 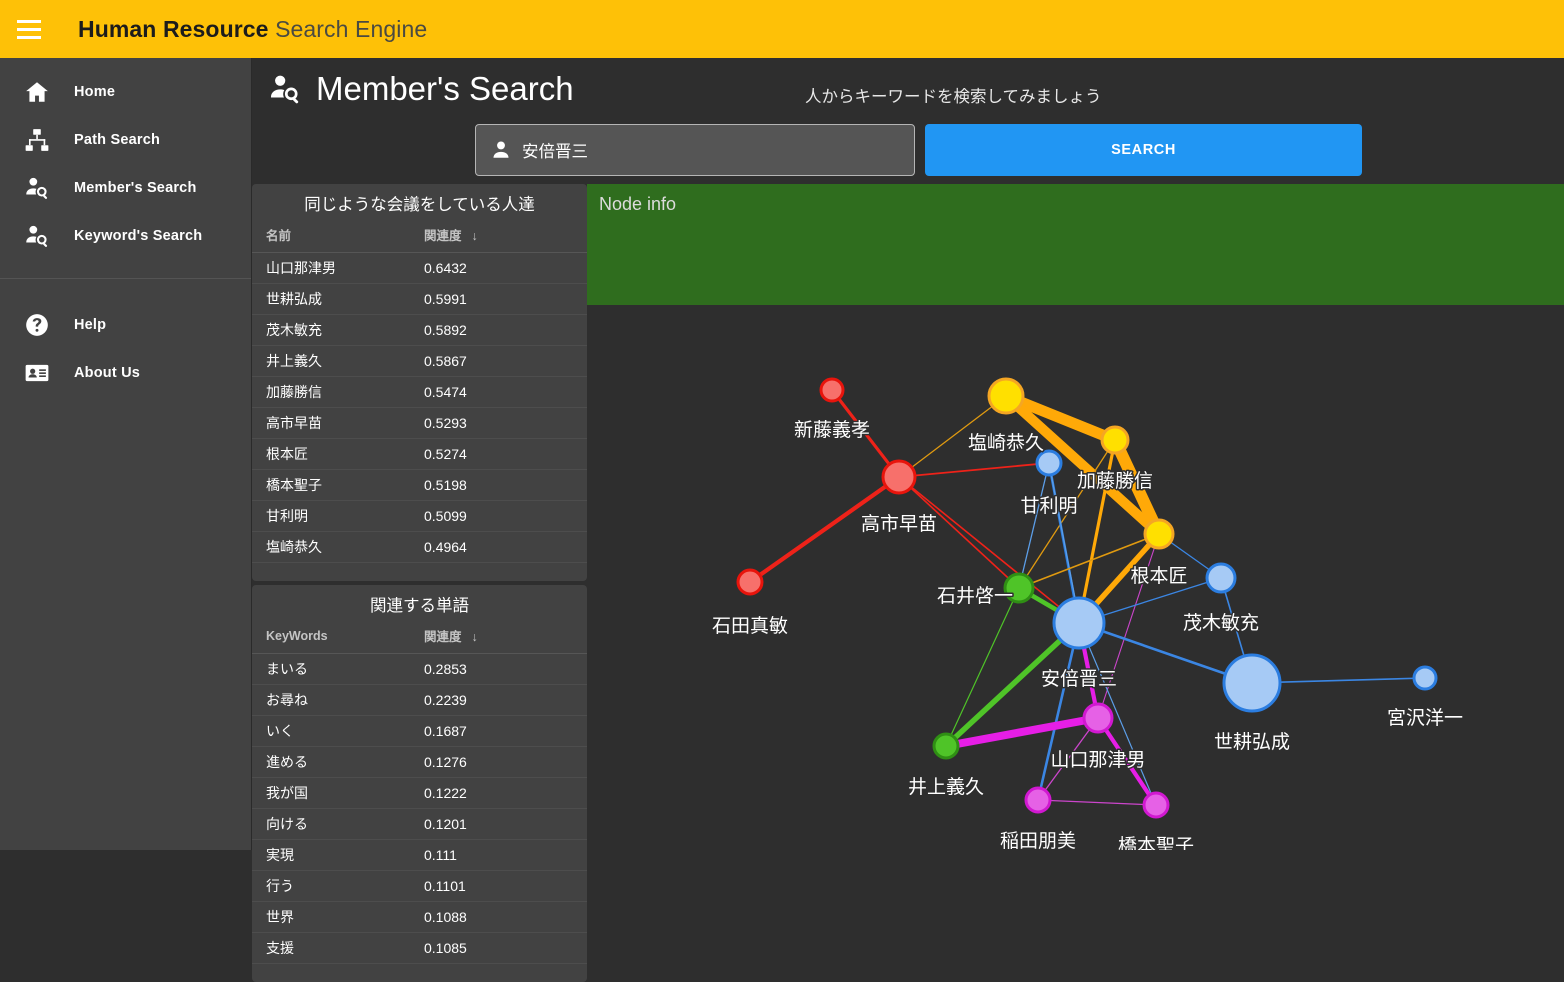 What do you see at coordinates (505, 669) in the screenshot?
I see `keyword-score-cell: 0.2853` at bounding box center [505, 669].